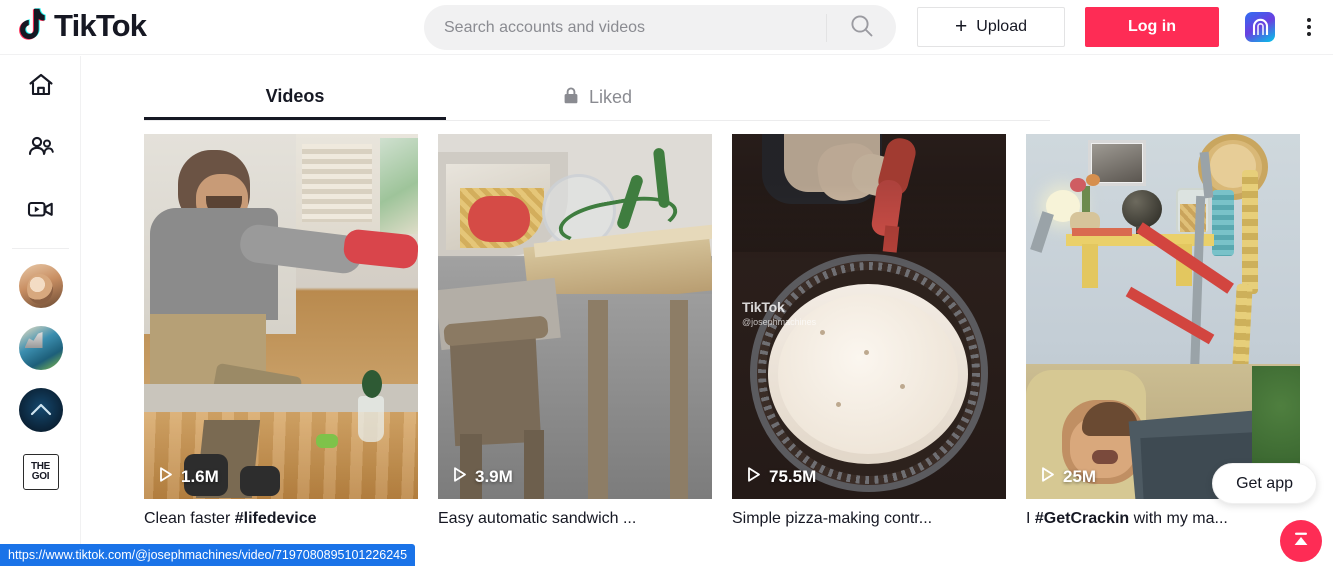  Describe the element at coordinates (1030, 518) in the screenshot. I see `caption-text: I` at that location.